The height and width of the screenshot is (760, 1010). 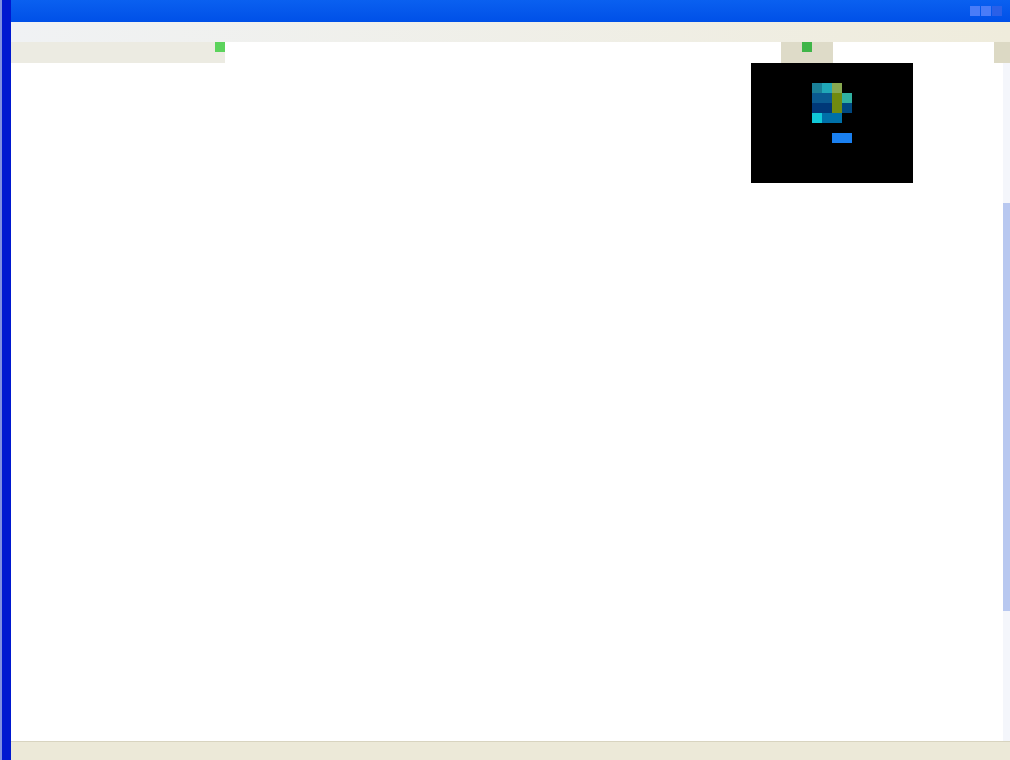 I want to click on scroll-bar, so click(x=1006, y=402).